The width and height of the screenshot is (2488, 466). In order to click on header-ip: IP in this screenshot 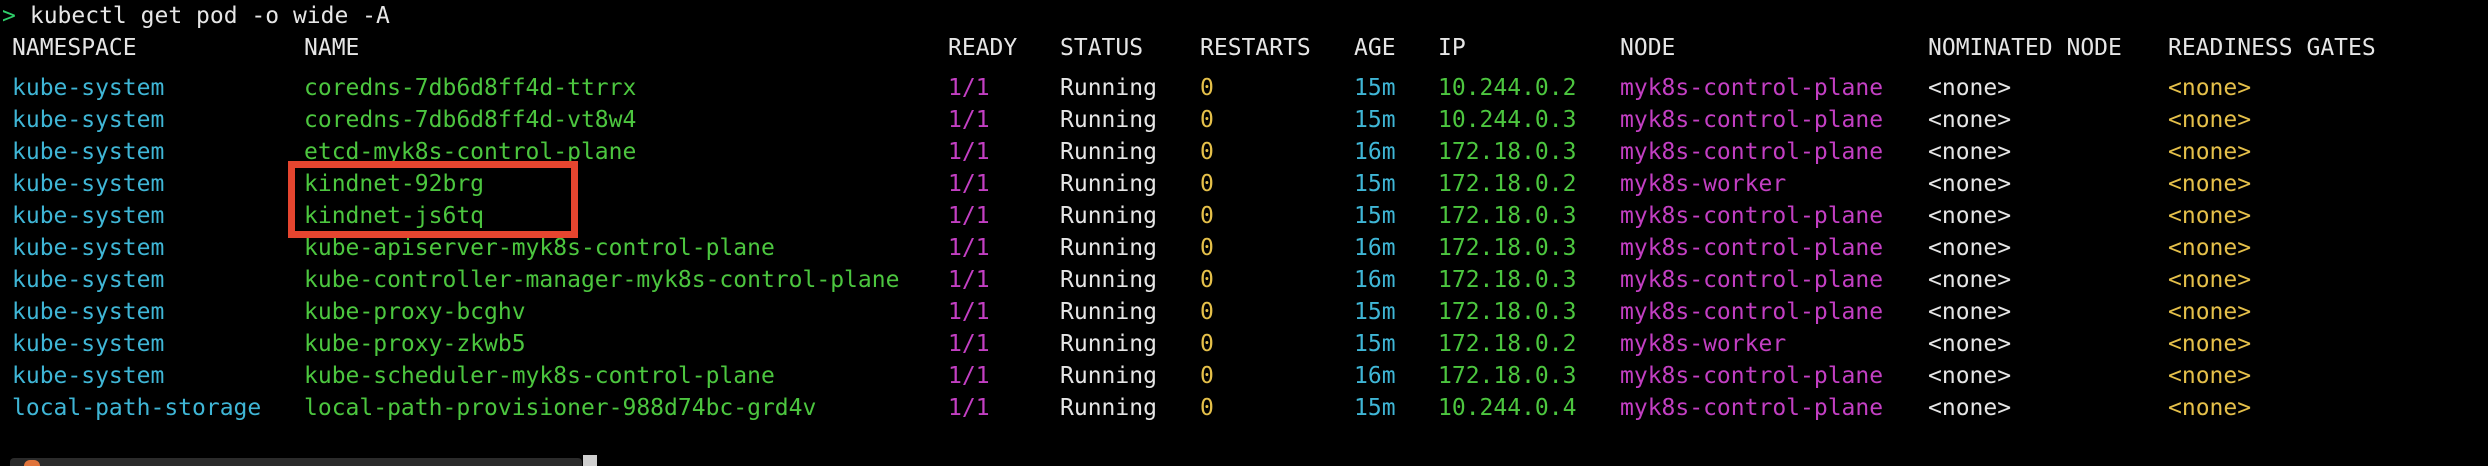, I will do `click(1452, 48)`.